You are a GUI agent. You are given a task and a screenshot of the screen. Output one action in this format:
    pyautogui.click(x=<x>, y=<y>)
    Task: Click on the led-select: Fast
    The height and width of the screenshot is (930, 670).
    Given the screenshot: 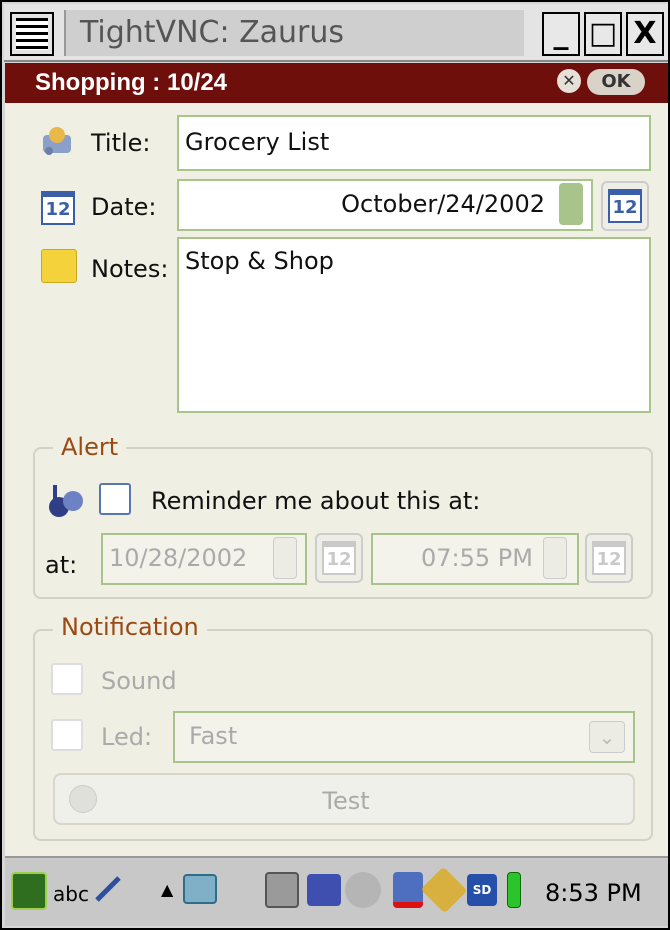 What is the action you would take?
    pyautogui.click(x=404, y=737)
    